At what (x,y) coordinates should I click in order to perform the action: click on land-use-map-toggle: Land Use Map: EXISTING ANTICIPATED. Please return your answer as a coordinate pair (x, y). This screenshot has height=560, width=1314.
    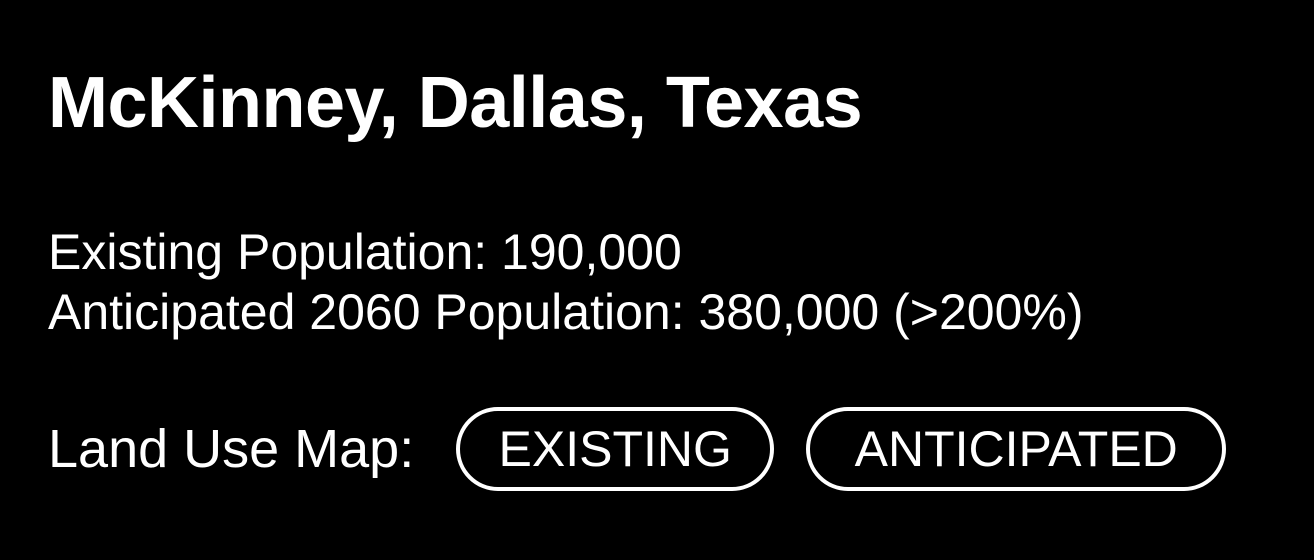
    Looking at the image, I should click on (637, 449).